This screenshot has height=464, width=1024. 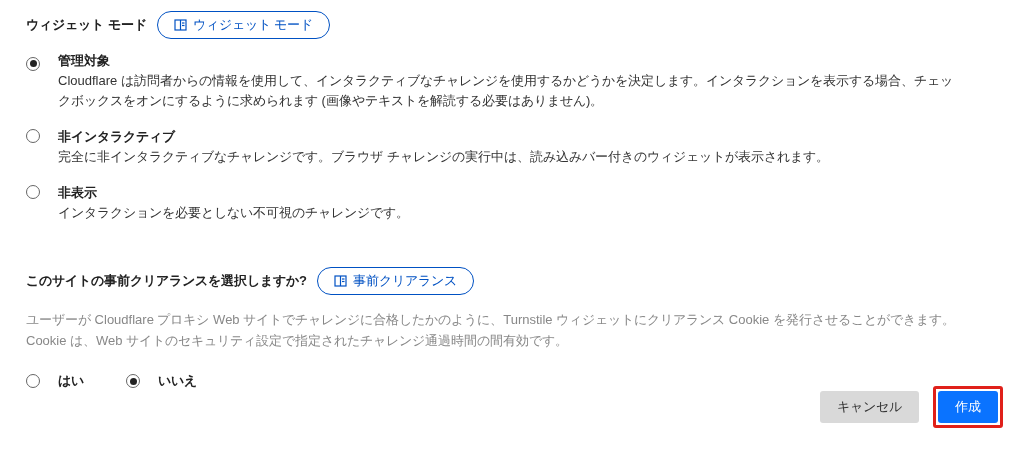 What do you see at coordinates (506, 91) in the screenshot?
I see `option-description: Cloudflare は訪問者からの情報を使用して、インタラクティブなチャレンジを使用するかどうかを決定します。インタラクションを表示する場合、チェックボックスをオンにするように求められます (画像やテキストを解読する必要はありません)。` at bounding box center [506, 91].